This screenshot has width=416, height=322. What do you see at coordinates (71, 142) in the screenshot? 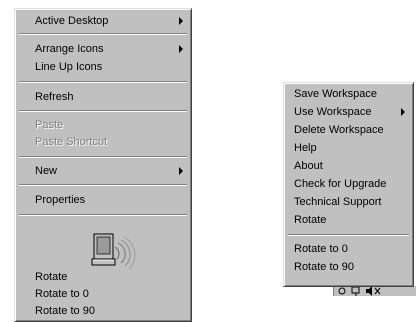
I see `menu-item-label: Paste Shortcut` at bounding box center [71, 142].